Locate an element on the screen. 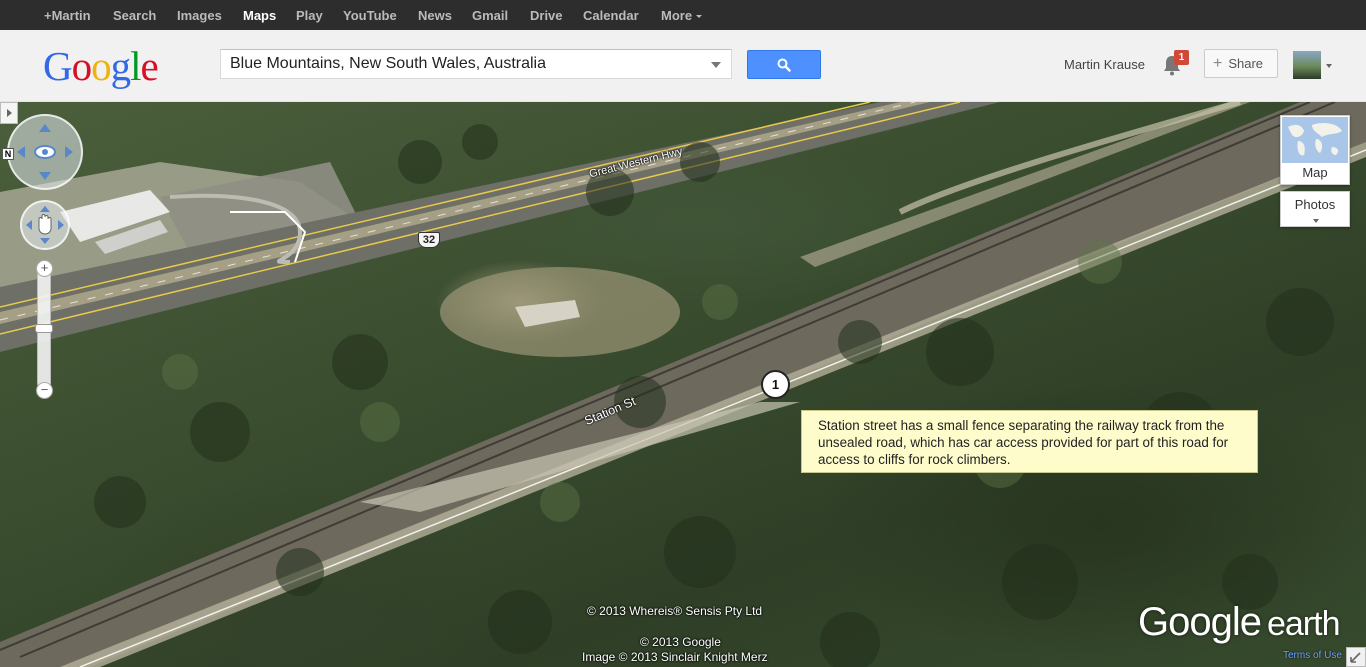  google-earth-logo: Google earth is located at coordinates (1239, 622).